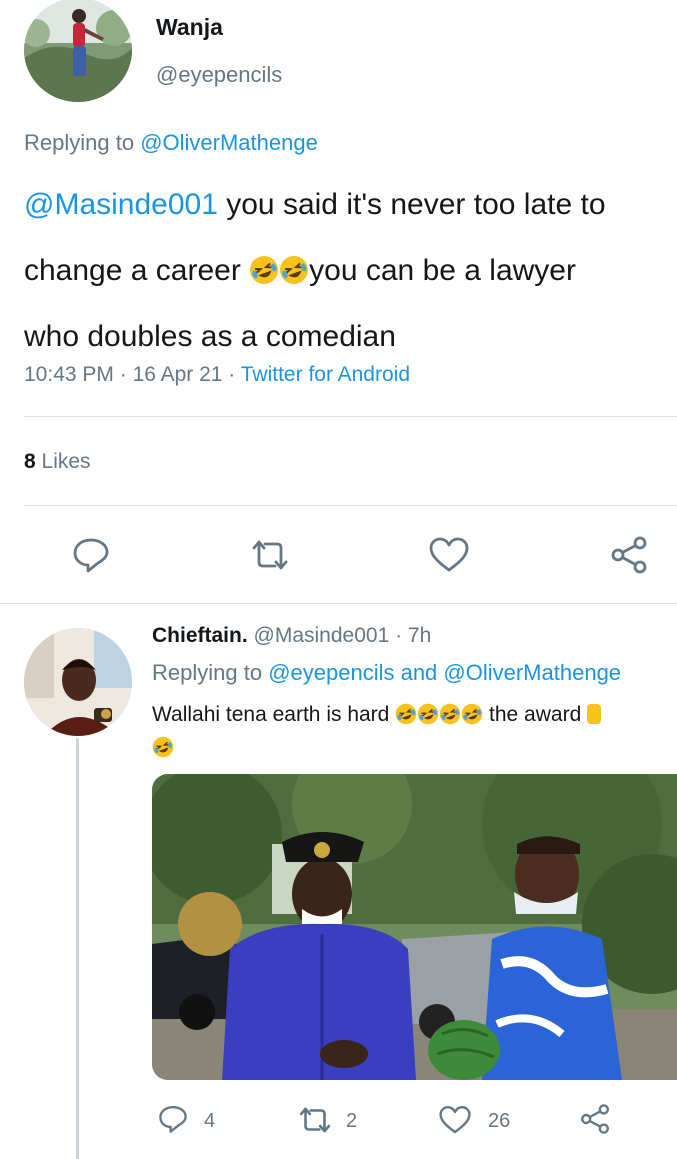 The image size is (677, 1159). I want to click on reply-age: 7h, so click(419, 635).